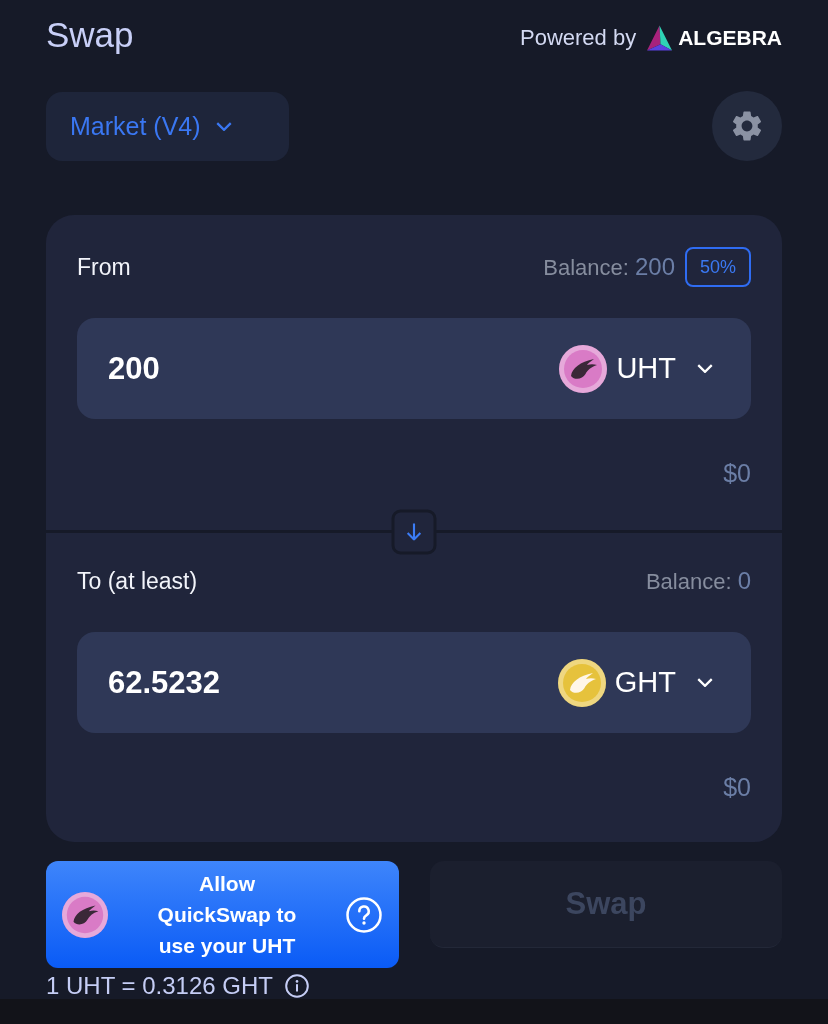  What do you see at coordinates (334, 368) in the screenshot?
I see `amount-input: 200` at bounding box center [334, 368].